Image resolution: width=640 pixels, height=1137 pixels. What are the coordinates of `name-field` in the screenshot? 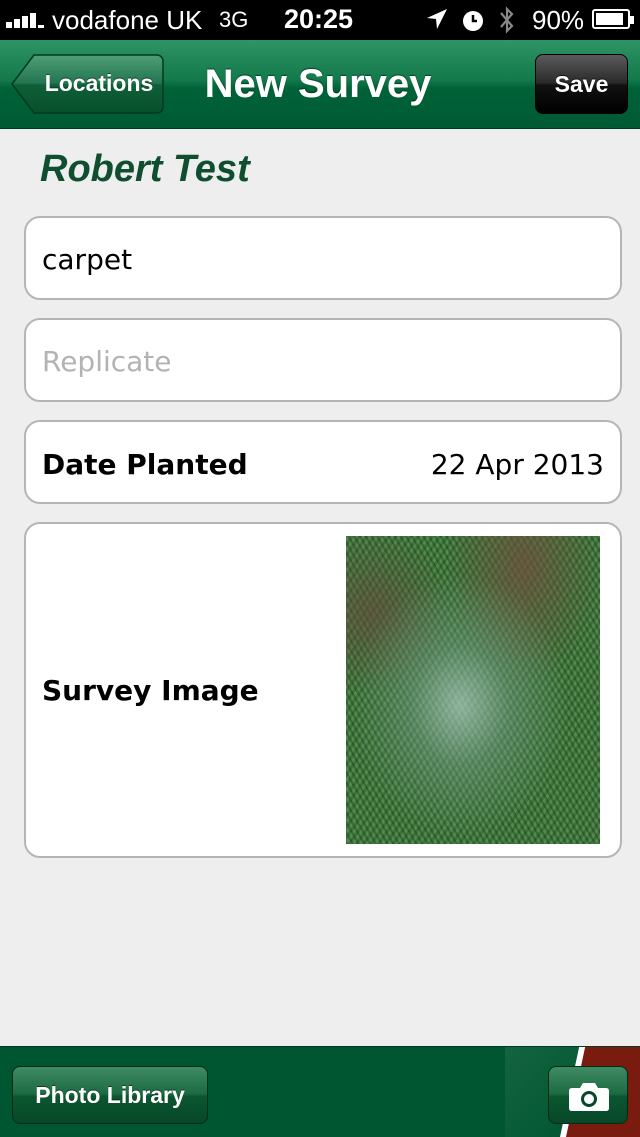 It's located at (322, 259).